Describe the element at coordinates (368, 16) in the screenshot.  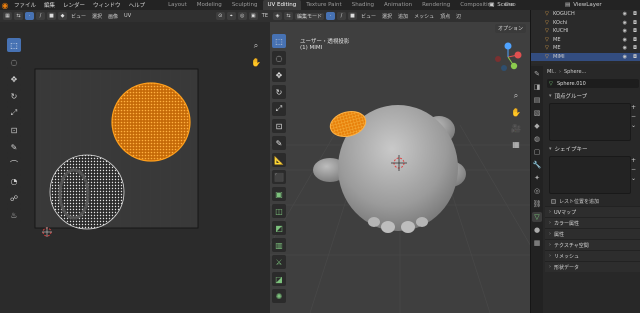
I see `vp-menu-view: ビュー` at that location.